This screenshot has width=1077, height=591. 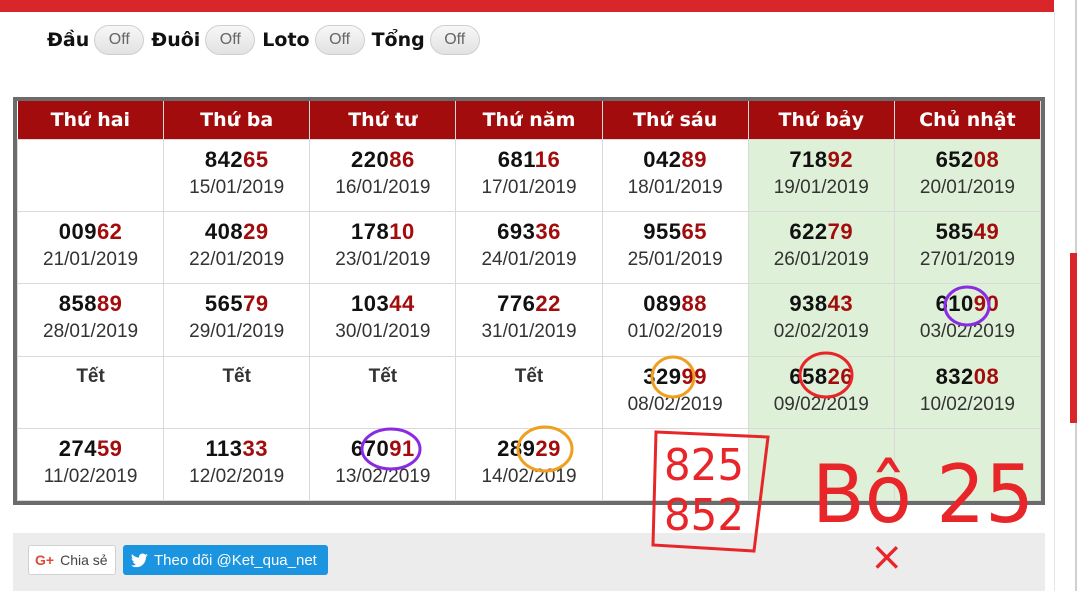 What do you see at coordinates (967, 260) in the screenshot?
I see `result-date: 27/01/2019` at bounding box center [967, 260].